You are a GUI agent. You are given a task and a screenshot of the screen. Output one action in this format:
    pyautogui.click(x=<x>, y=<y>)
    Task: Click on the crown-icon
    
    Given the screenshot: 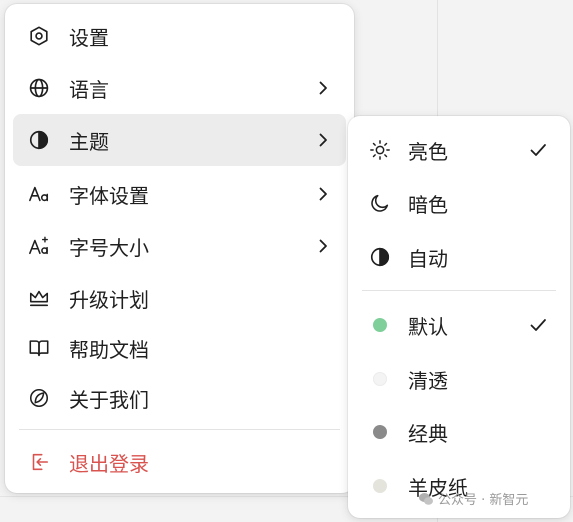 What is the action you would take?
    pyautogui.click(x=39, y=298)
    